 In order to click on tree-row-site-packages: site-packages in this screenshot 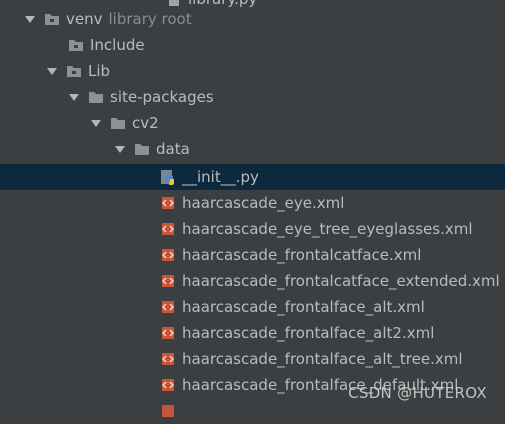, I will do `click(252, 97)`.